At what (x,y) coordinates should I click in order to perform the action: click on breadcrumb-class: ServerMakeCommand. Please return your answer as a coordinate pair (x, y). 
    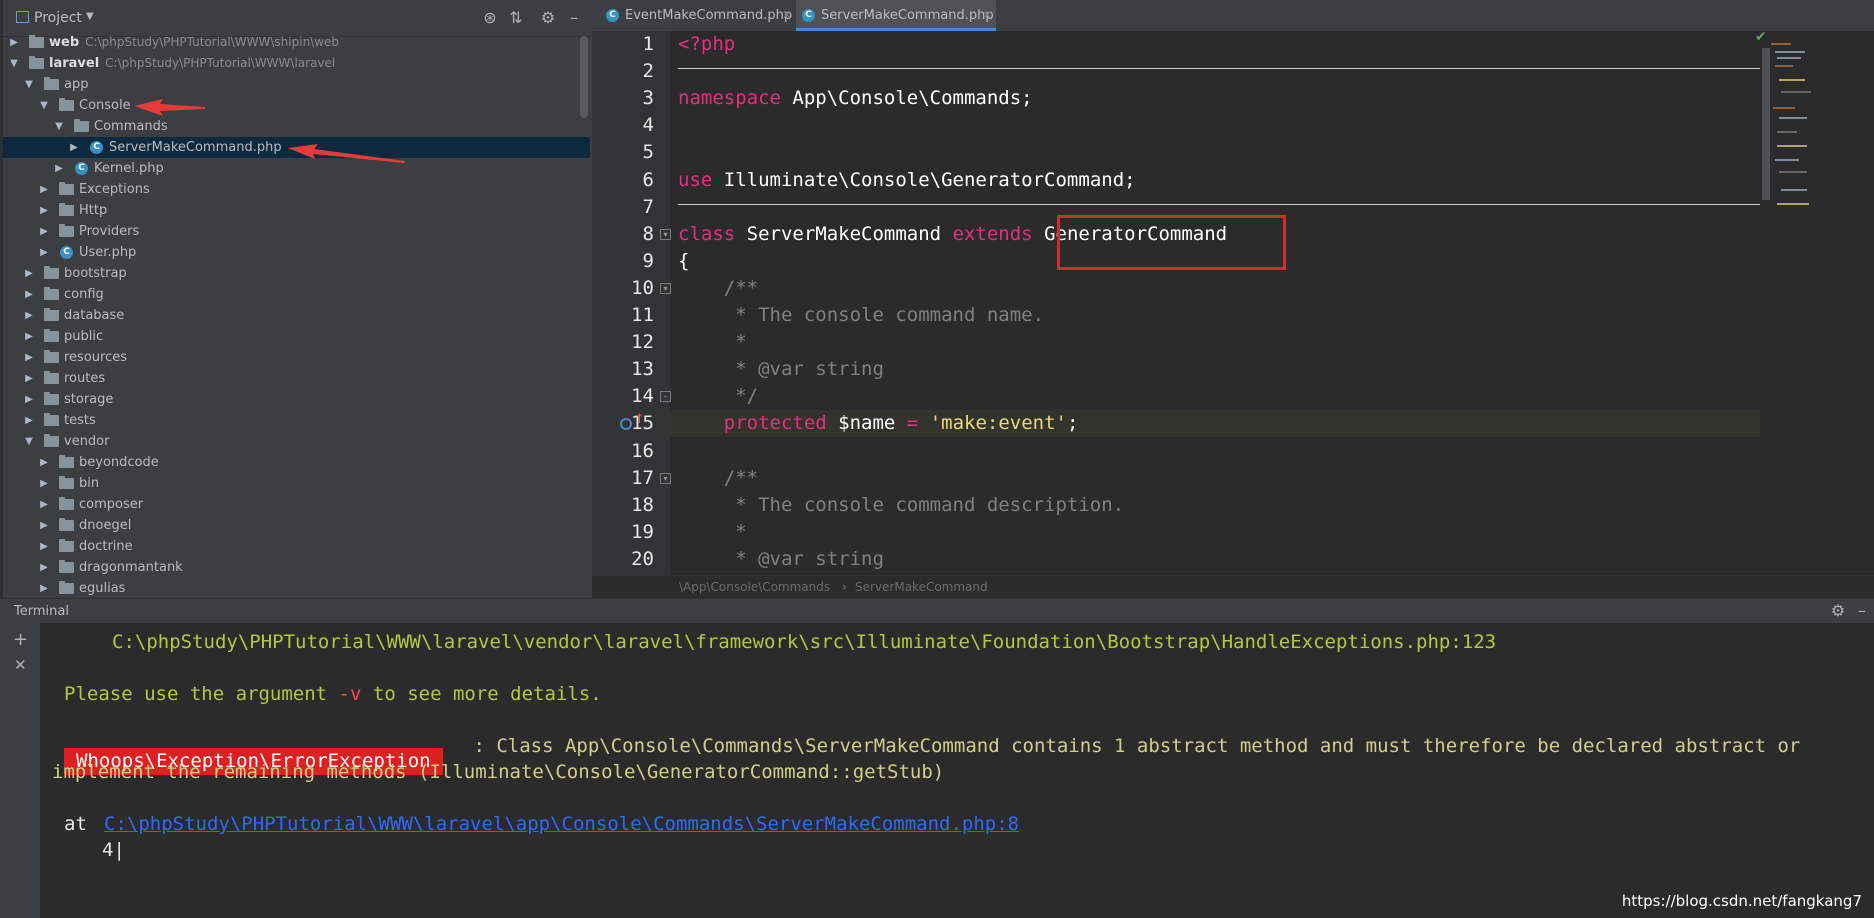
    Looking at the image, I should click on (921, 587).